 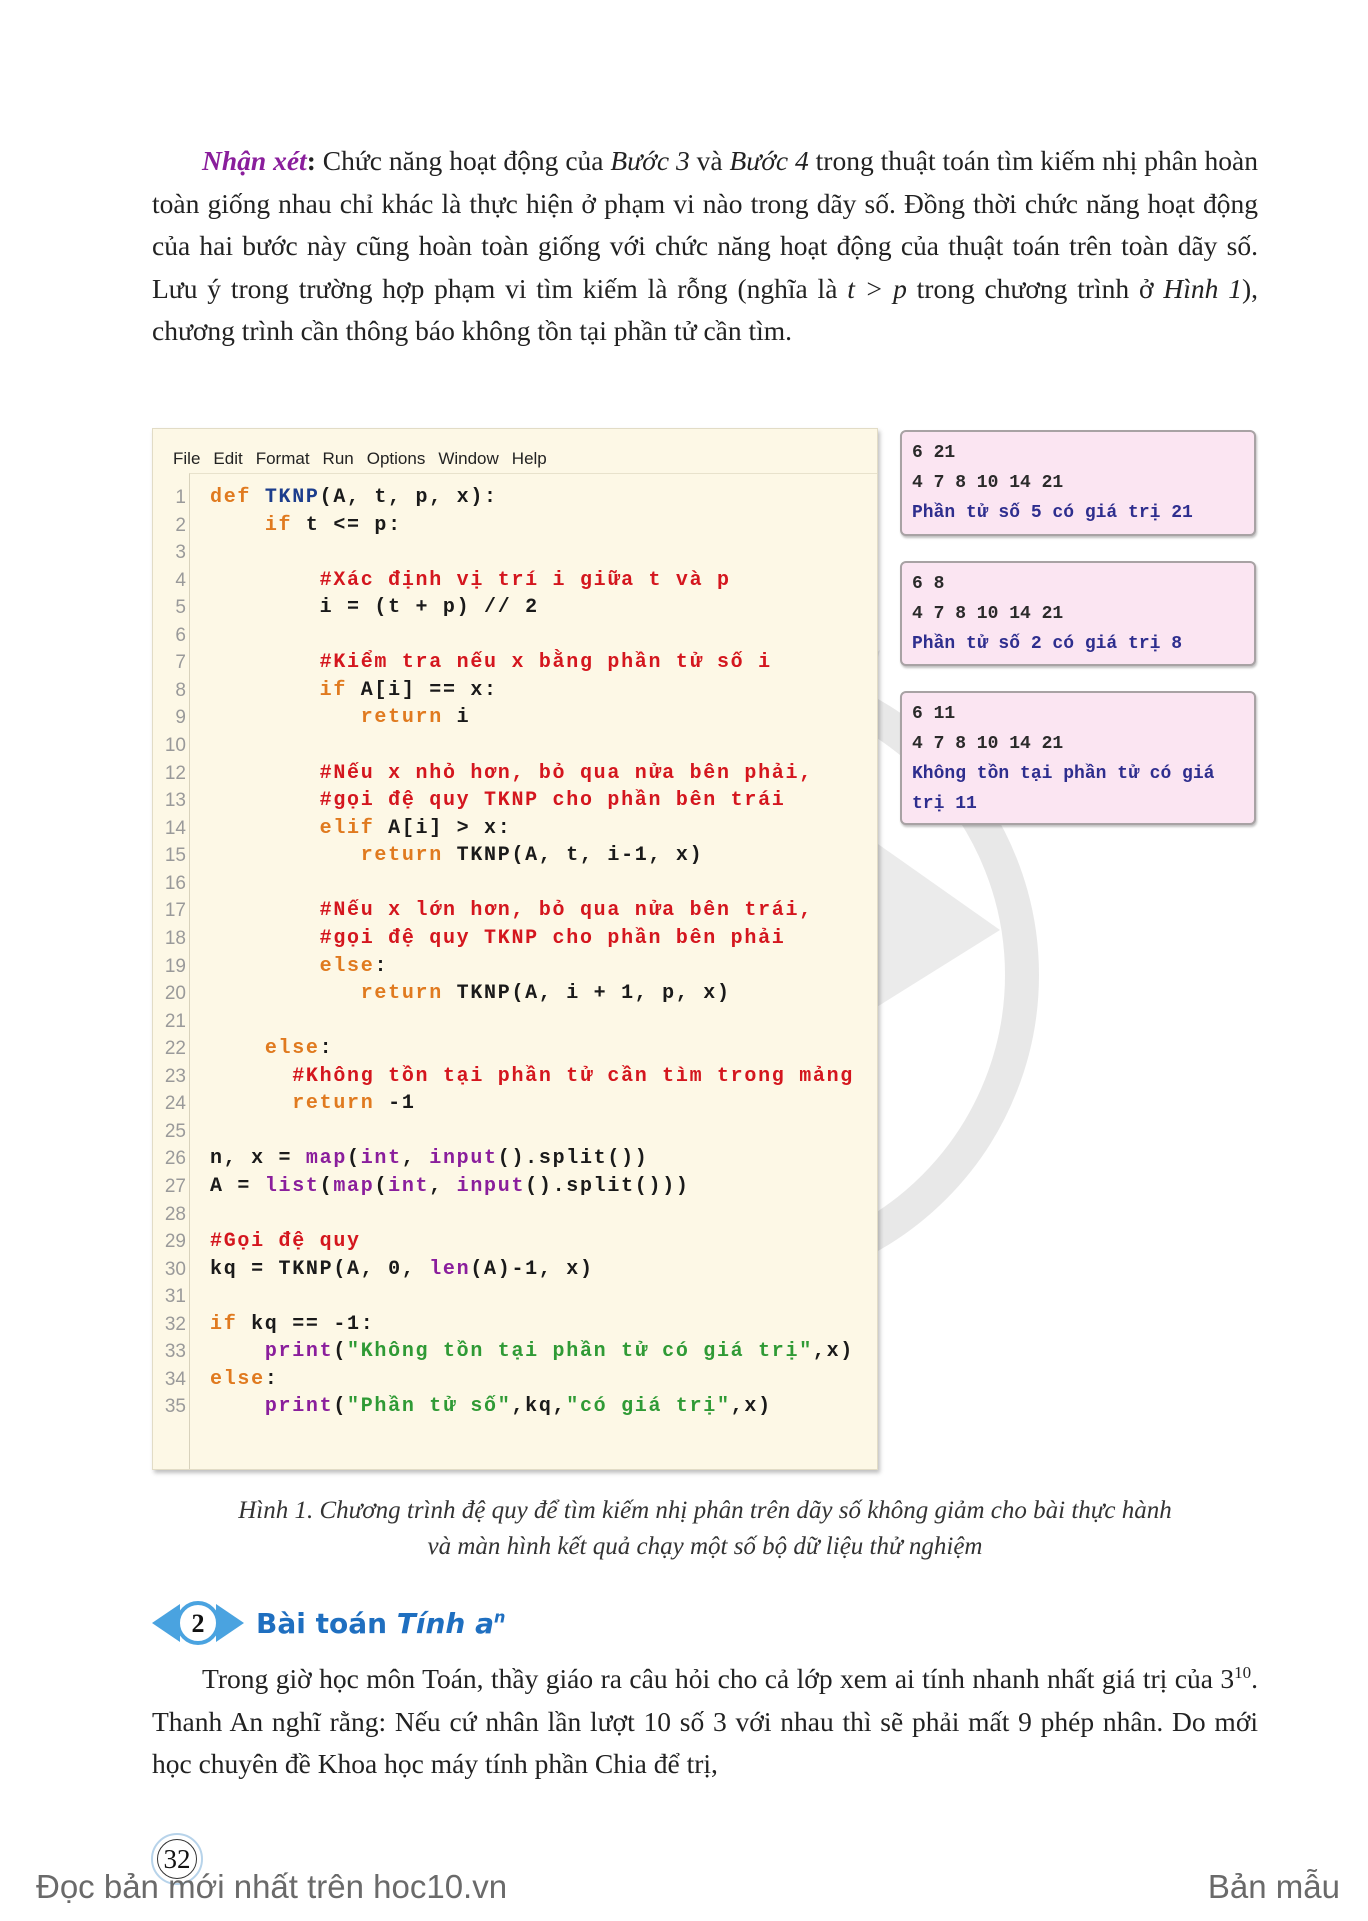 I want to click on code-token: int, so click(x=381, y=1159).